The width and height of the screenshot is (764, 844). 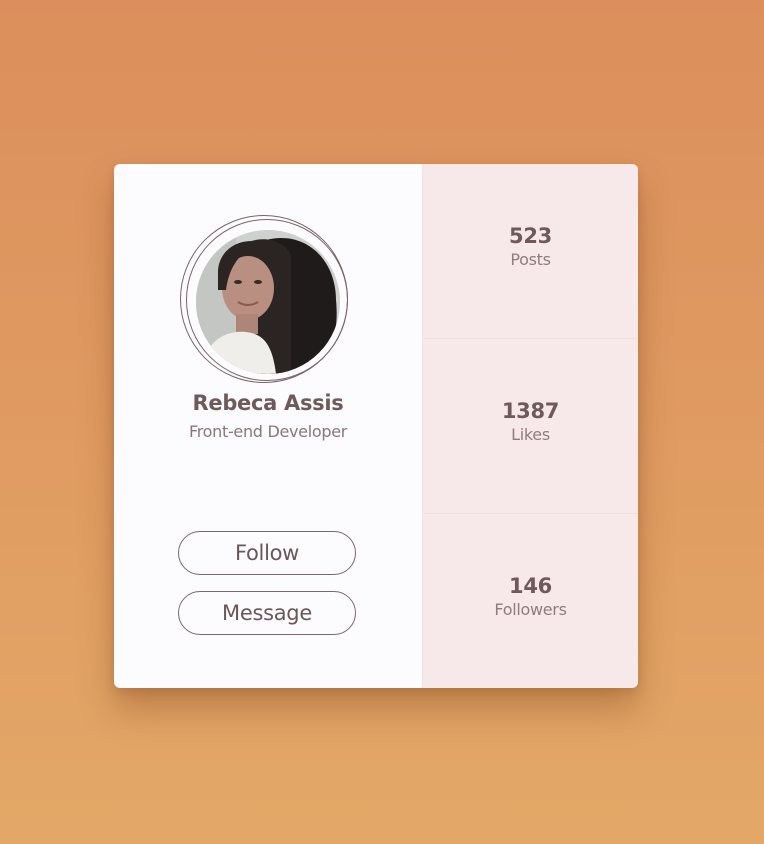 I want to click on stat-followers: 146 Followers, so click(x=530, y=601).